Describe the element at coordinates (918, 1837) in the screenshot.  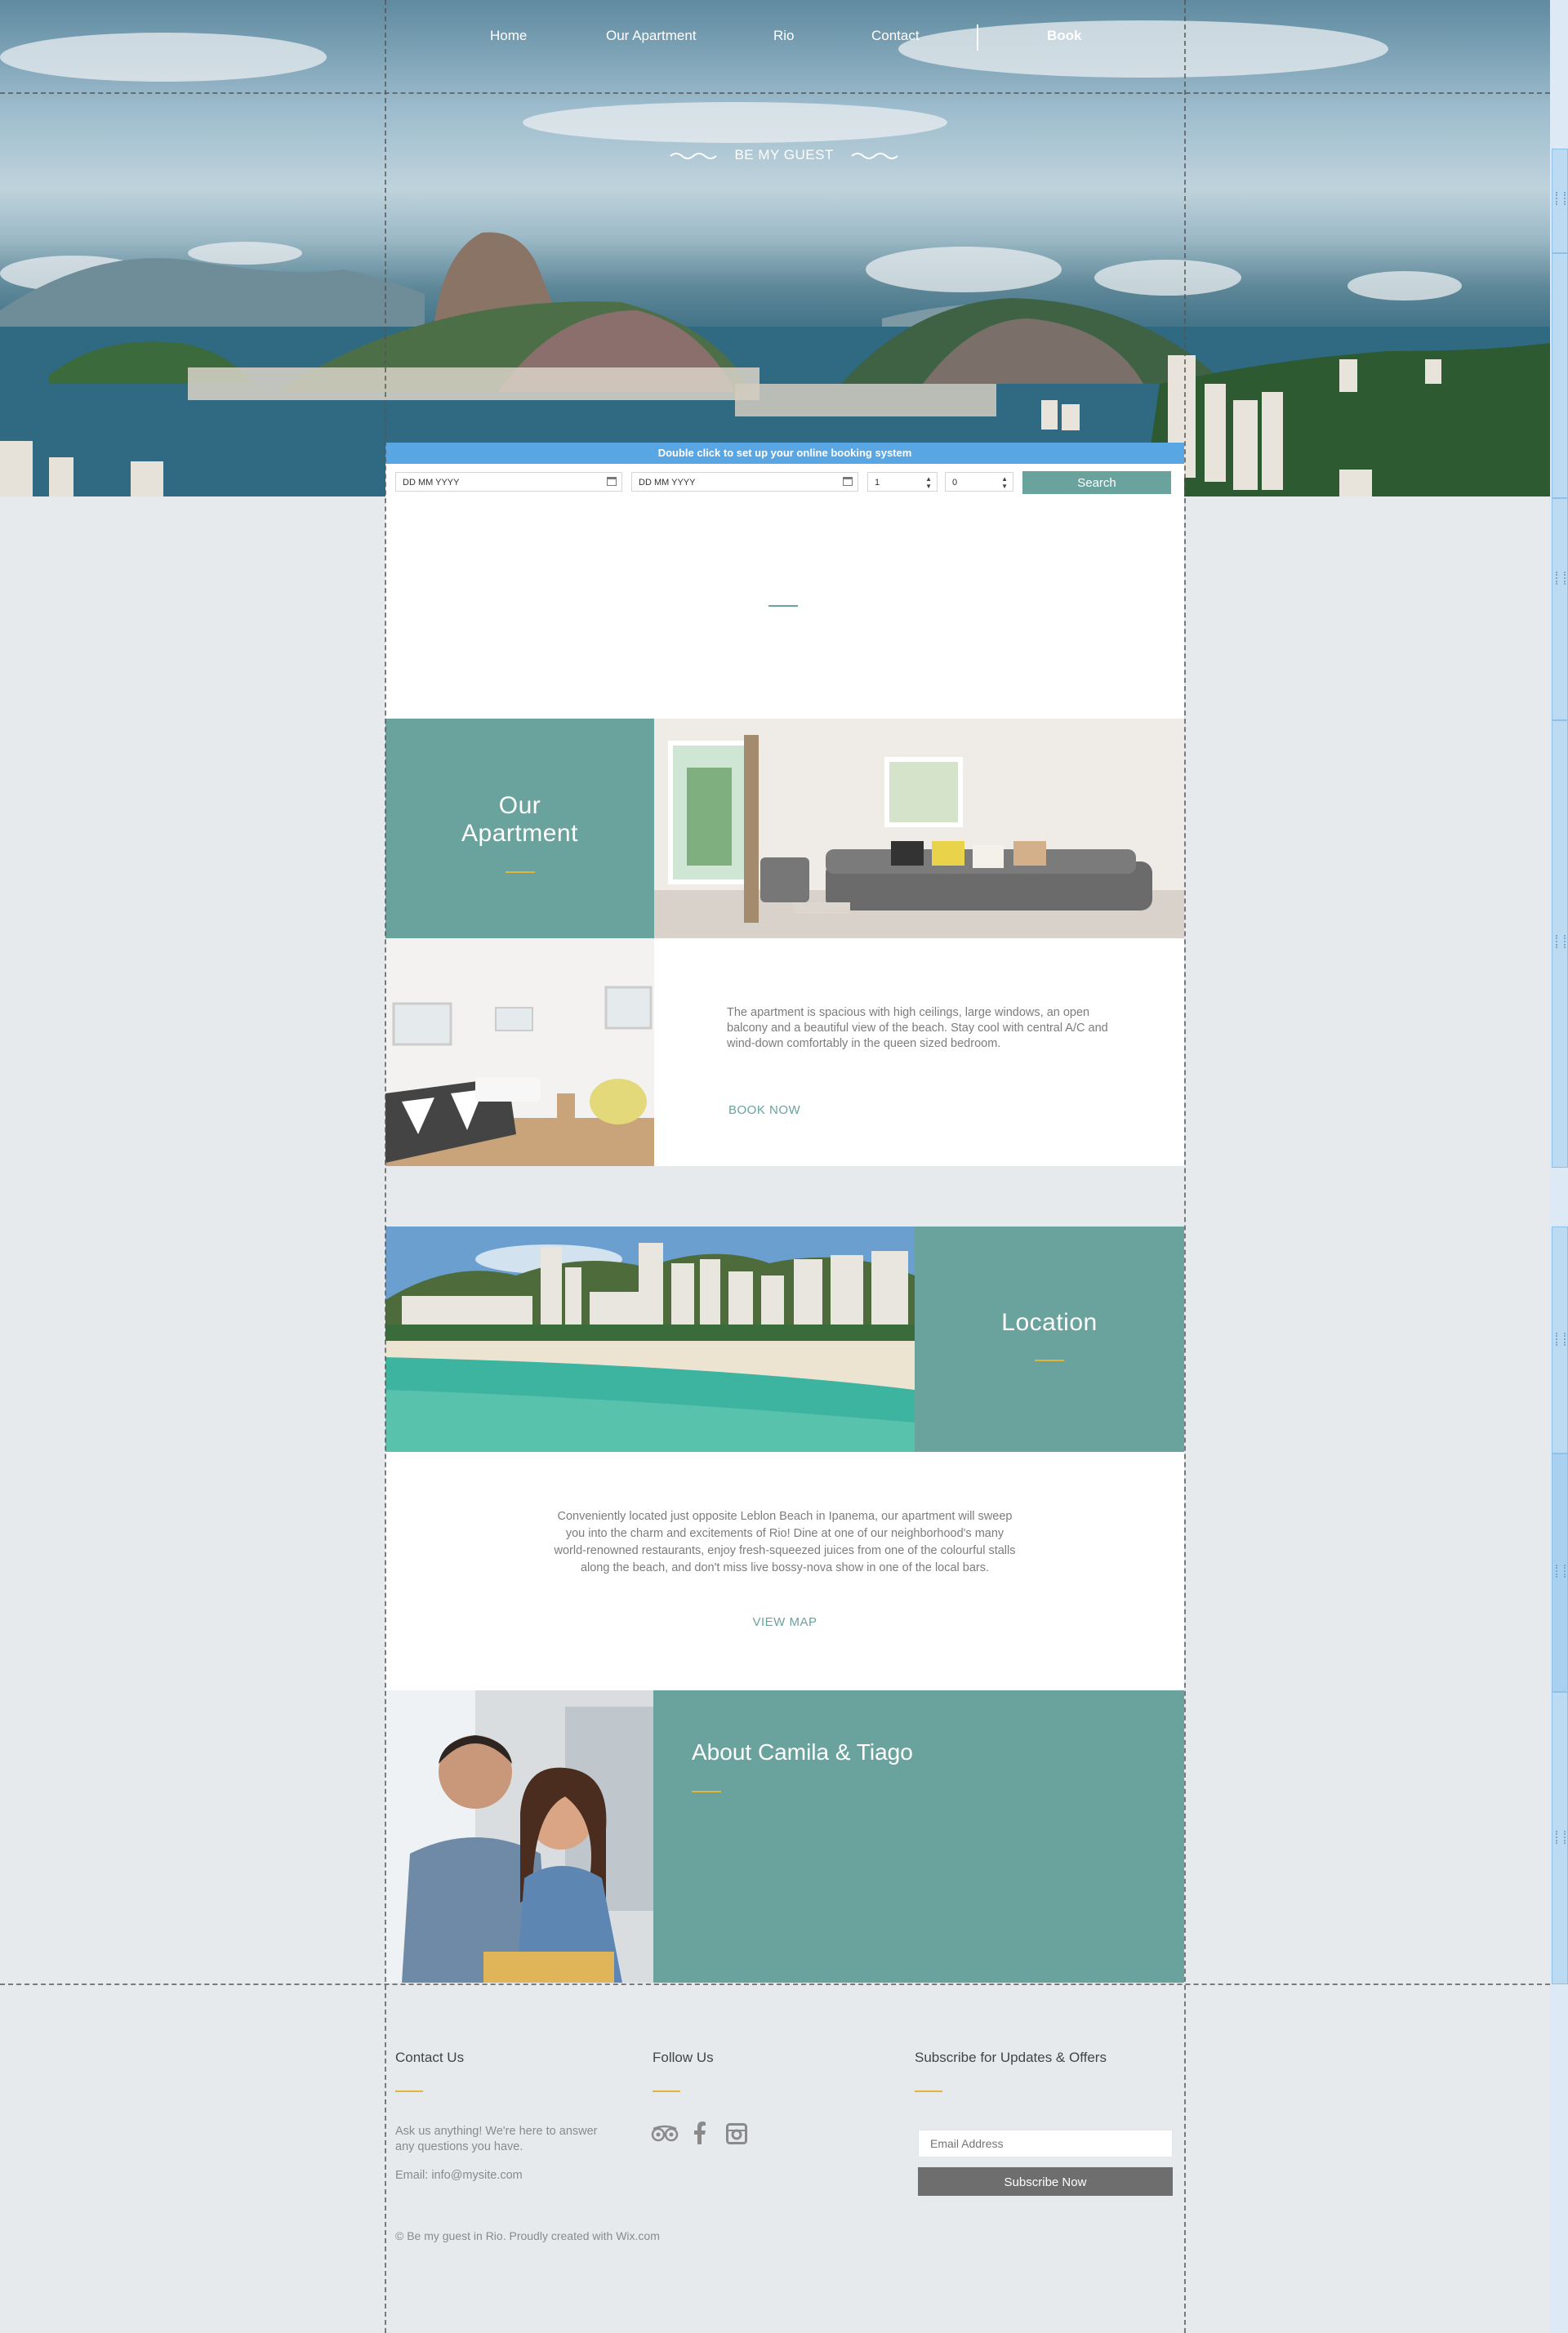
I see `about-panel` at that location.